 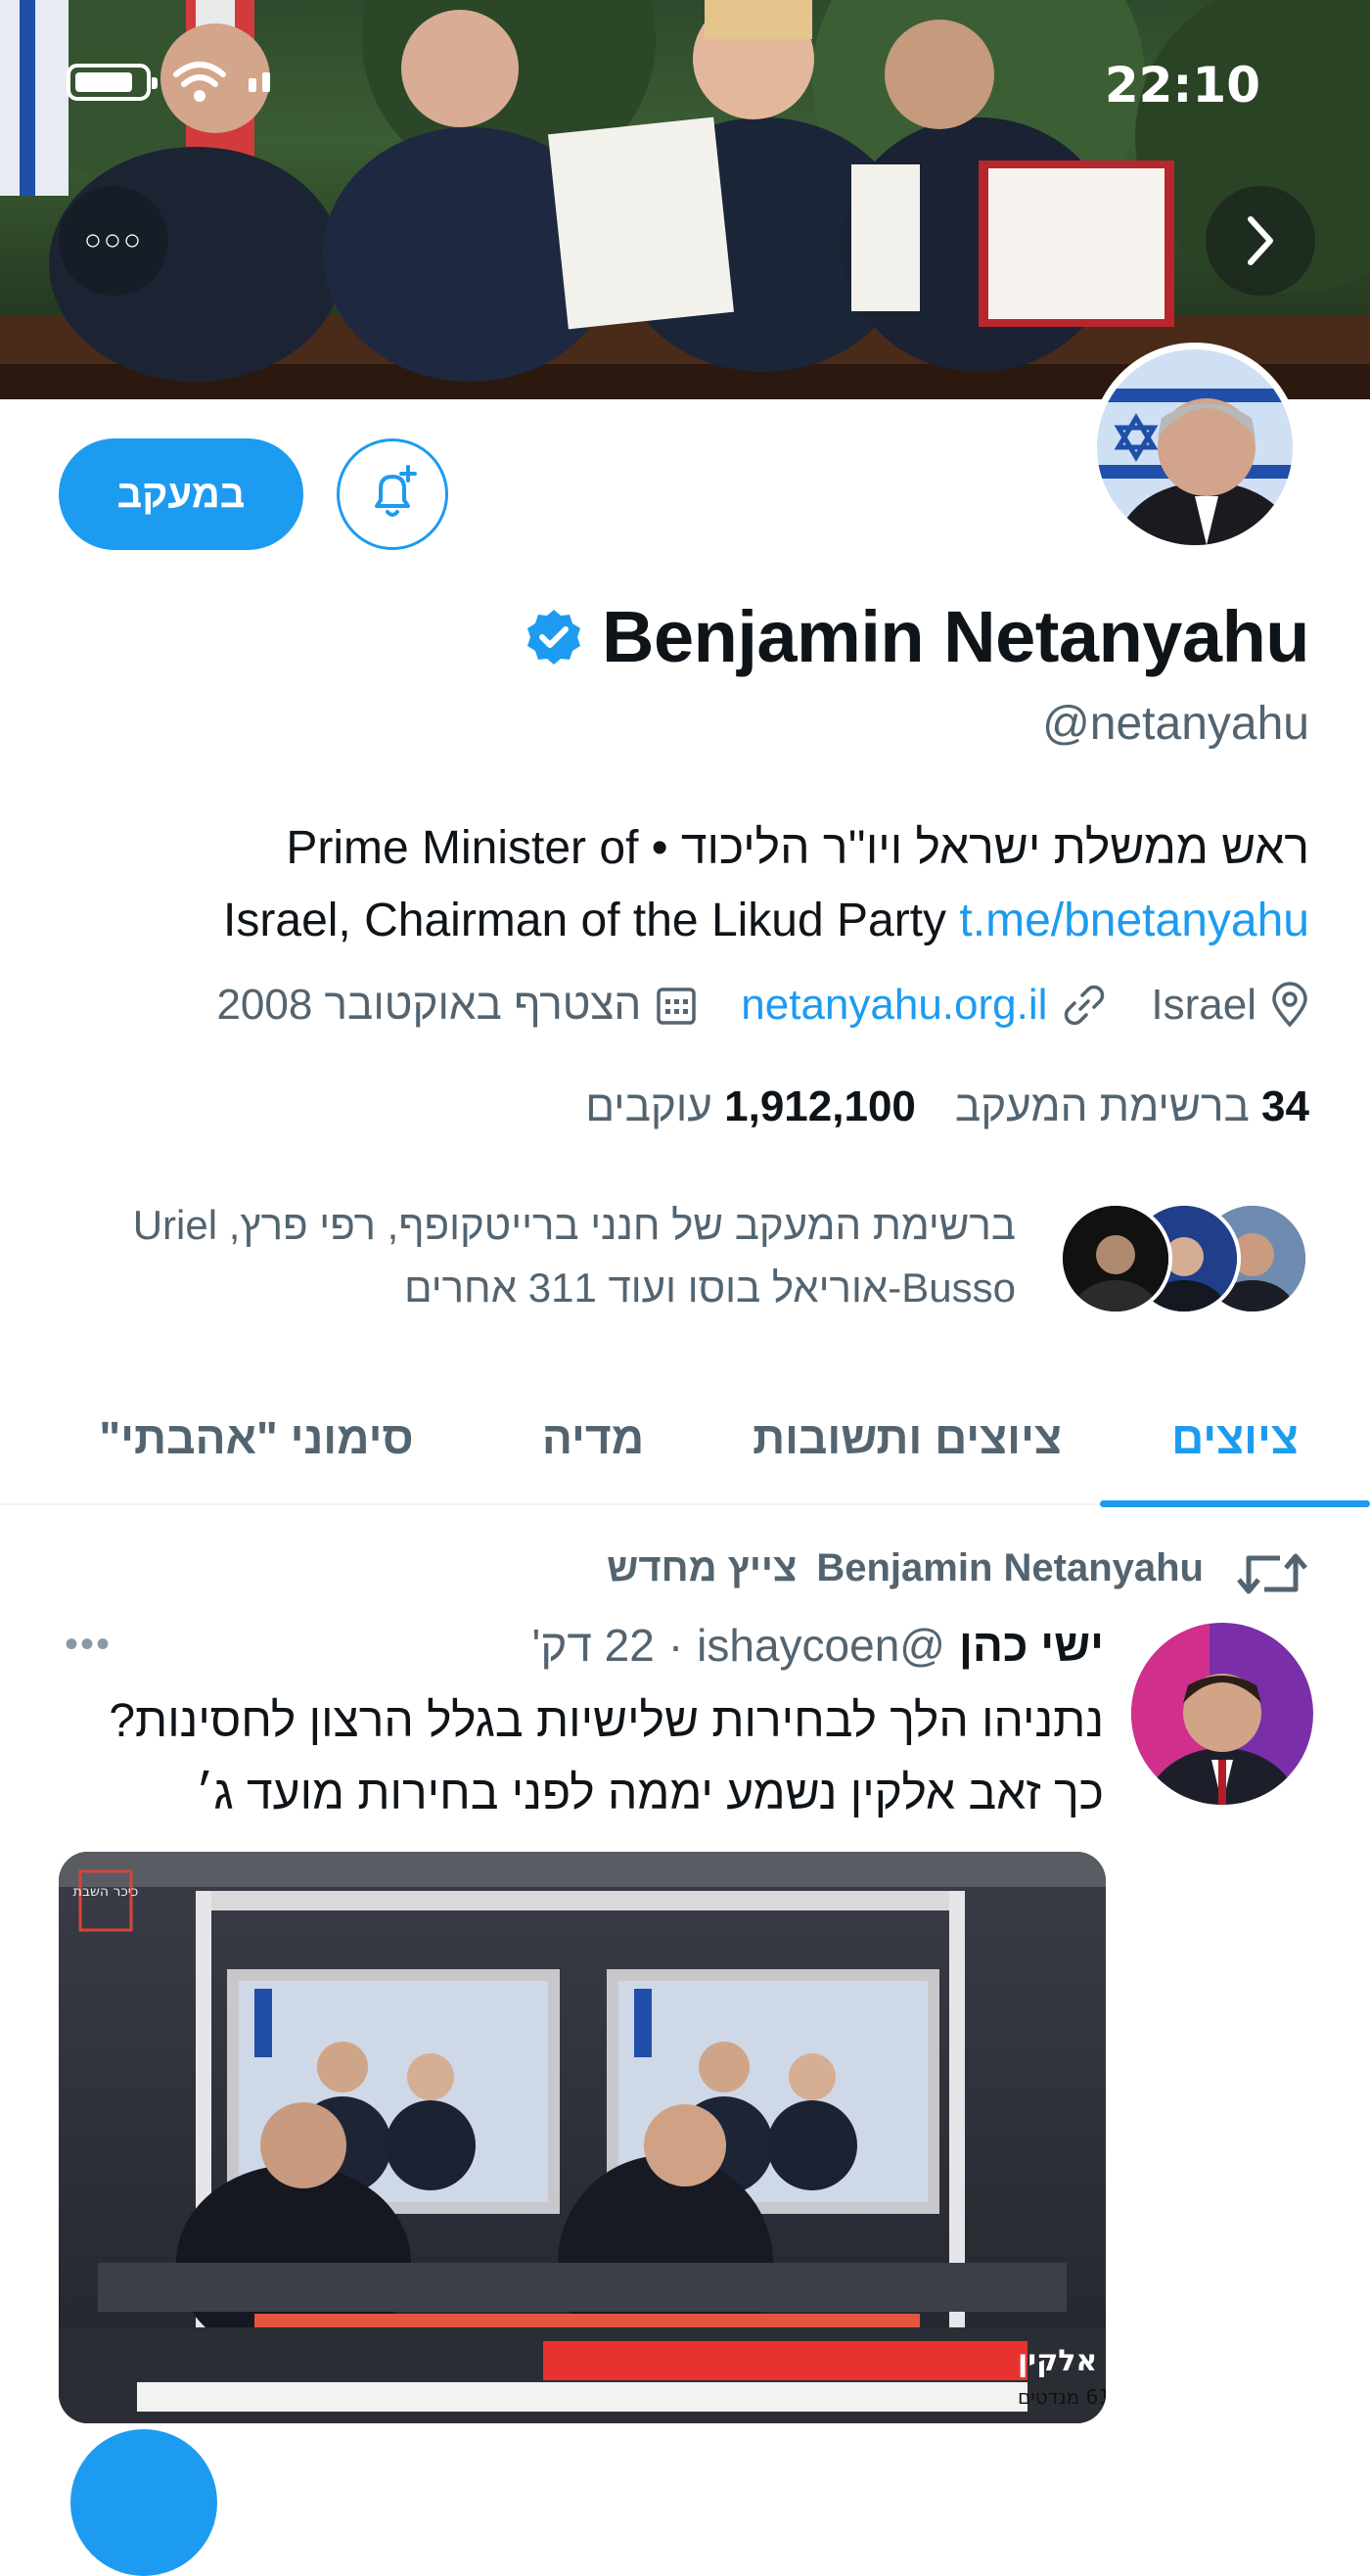 I want to click on tab-tweets-and-replies: ציוצים ותשובות, so click(x=907, y=1438).